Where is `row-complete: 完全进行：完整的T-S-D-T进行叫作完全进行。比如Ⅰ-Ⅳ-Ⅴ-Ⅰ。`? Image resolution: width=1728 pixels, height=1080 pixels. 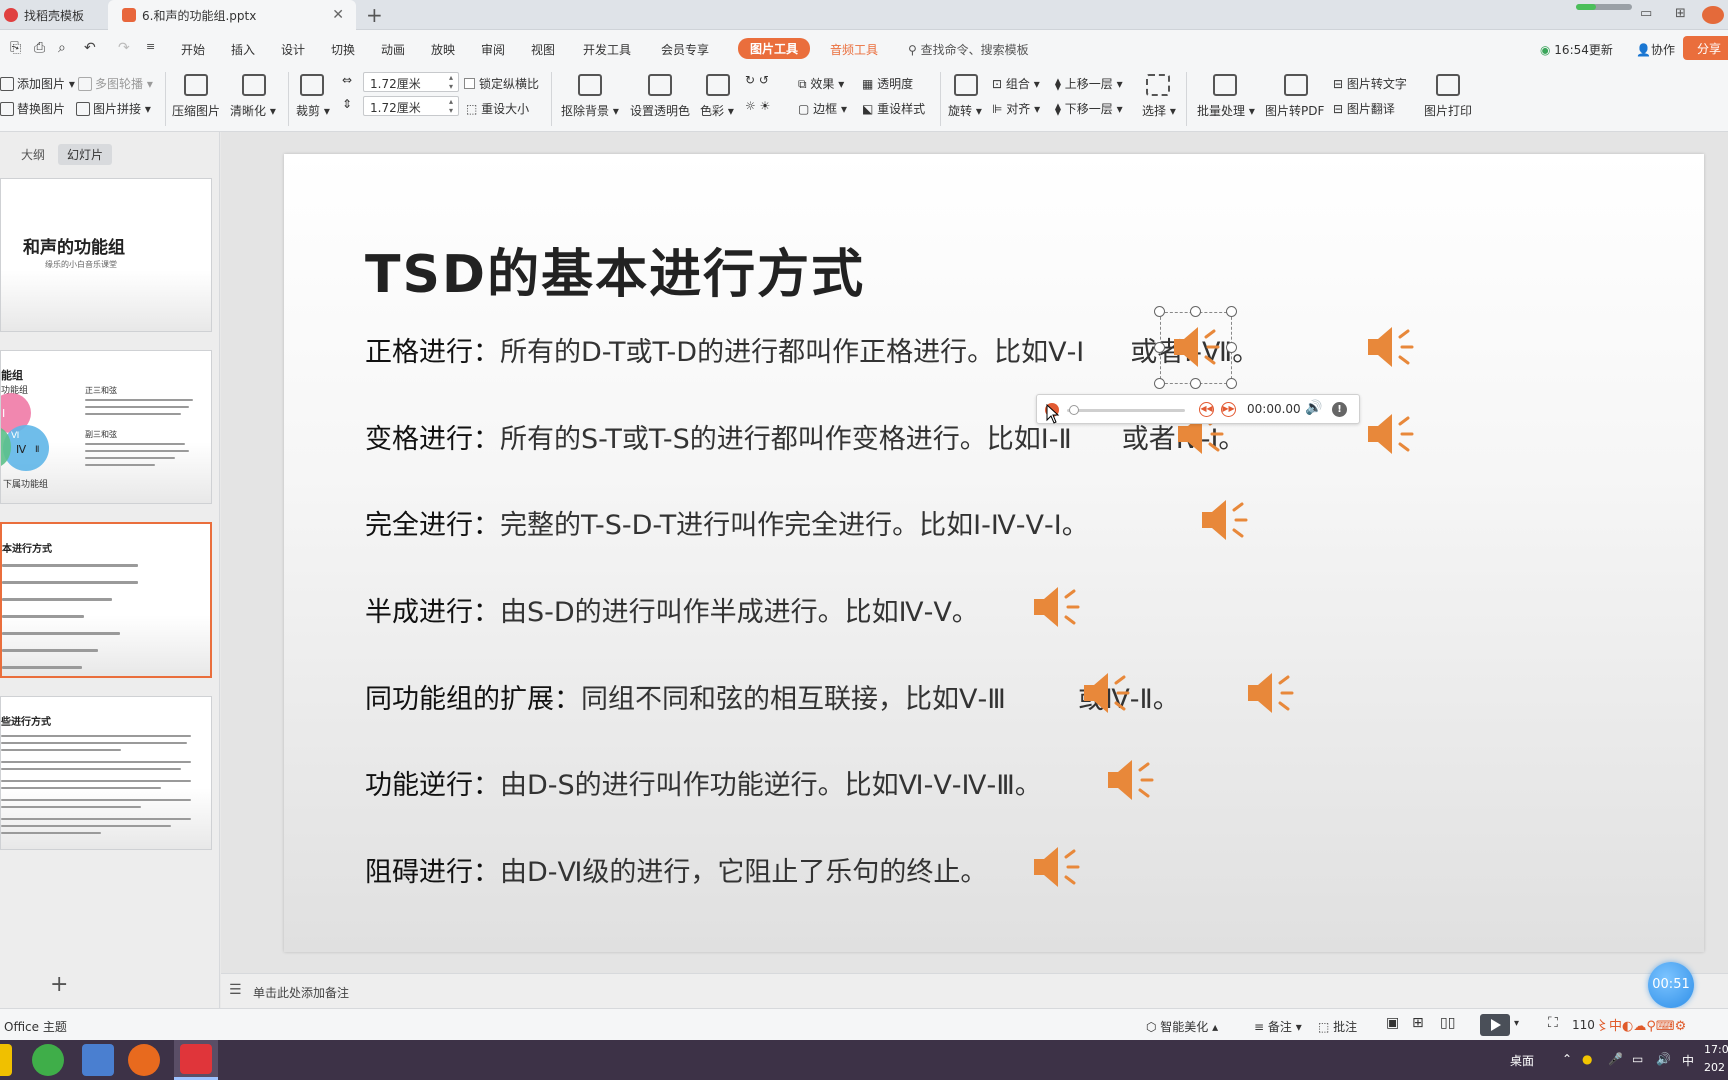
row-complete: 完全进行：完整的T-S-D-T进行叫作完全进行。比如Ⅰ-Ⅳ-Ⅴ-Ⅰ。 is located at coordinates (727, 522).